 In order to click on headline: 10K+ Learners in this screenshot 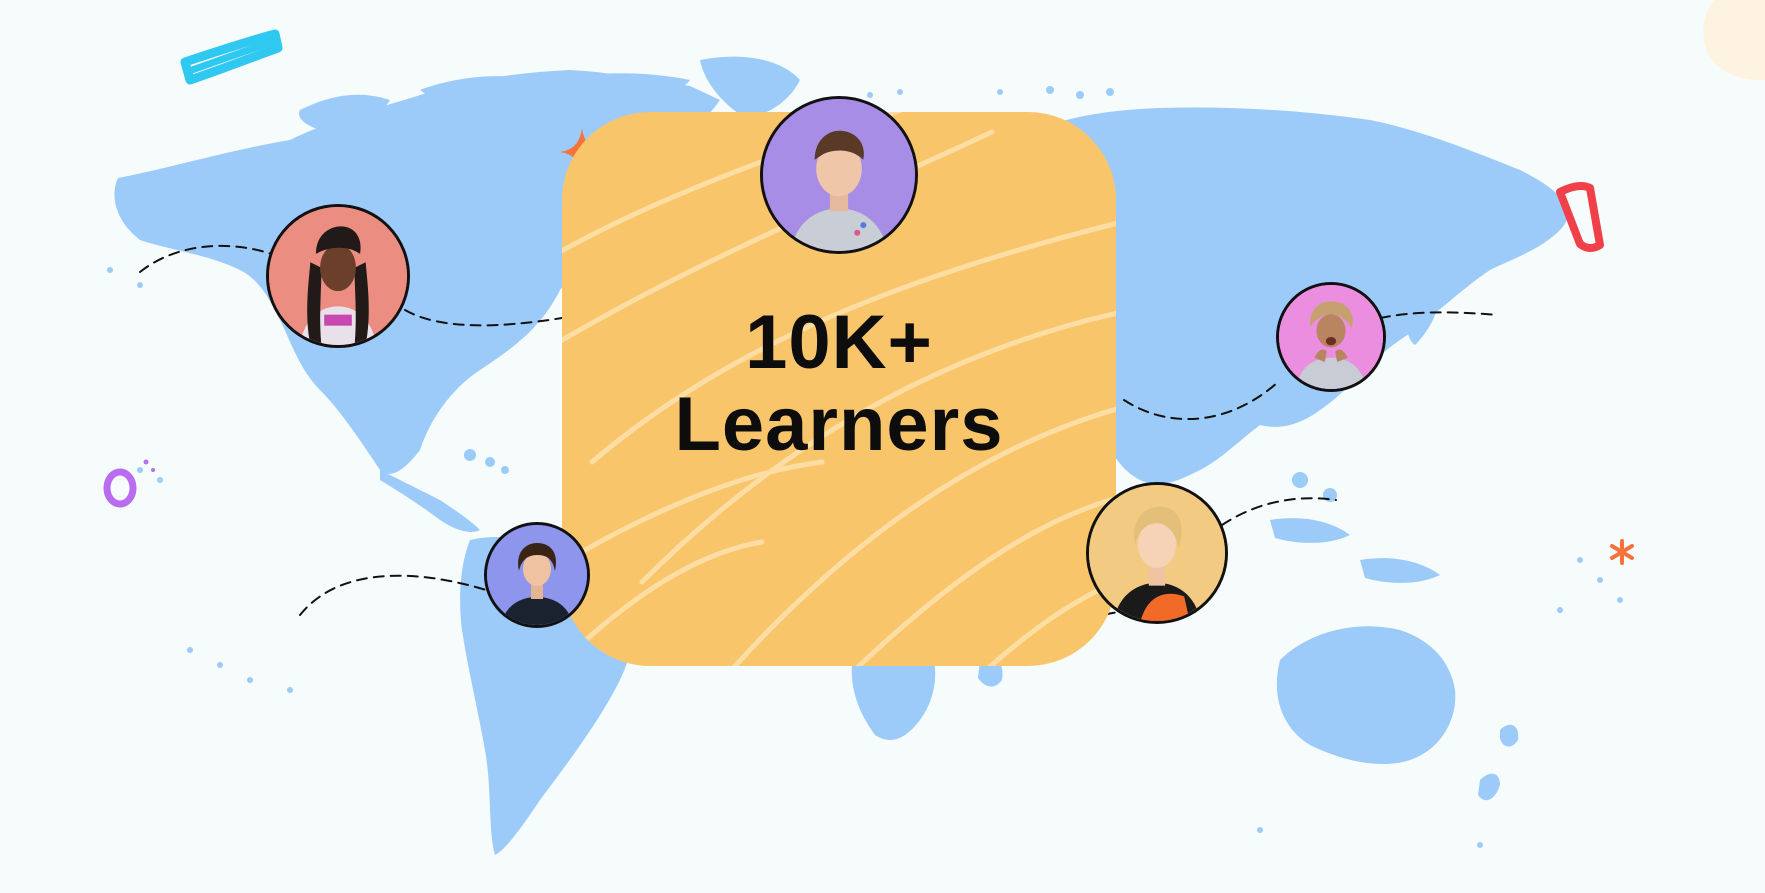, I will do `click(839, 384)`.